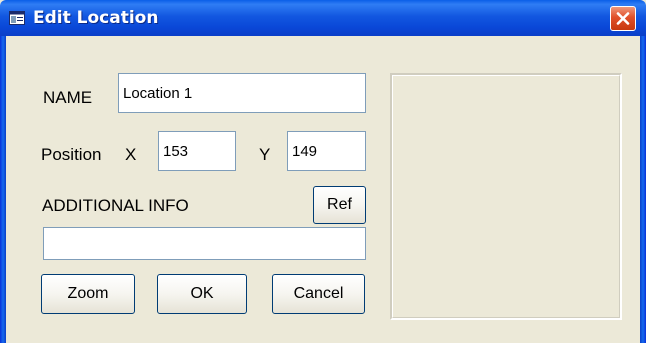  What do you see at coordinates (115, 205) in the screenshot?
I see `additional-info-label: ADDITIONAL INFO` at bounding box center [115, 205].